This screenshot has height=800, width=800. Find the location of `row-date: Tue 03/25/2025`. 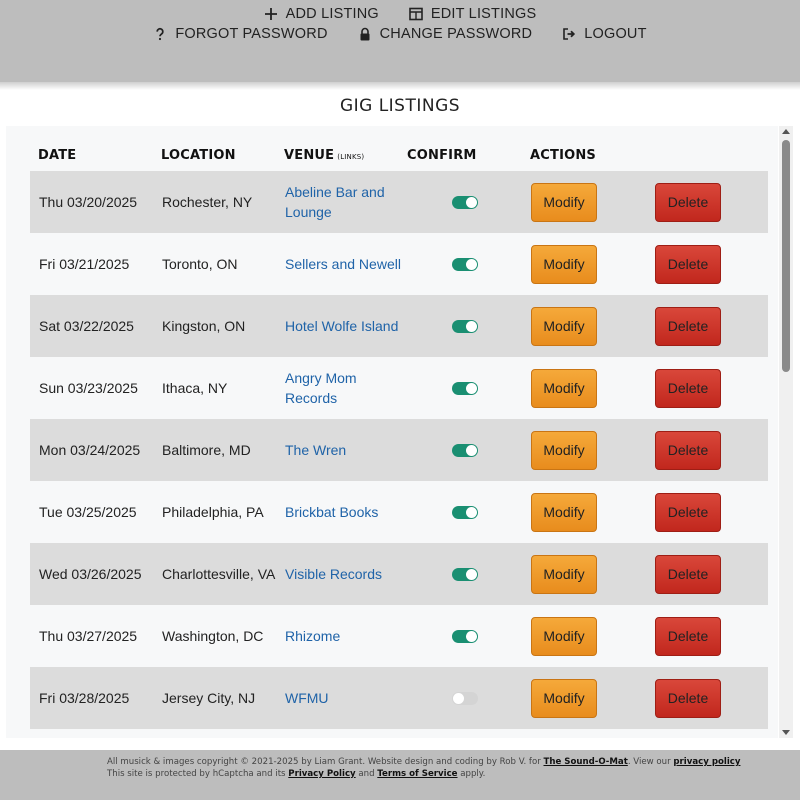

row-date: Tue 03/25/2025 is located at coordinates (88, 512).